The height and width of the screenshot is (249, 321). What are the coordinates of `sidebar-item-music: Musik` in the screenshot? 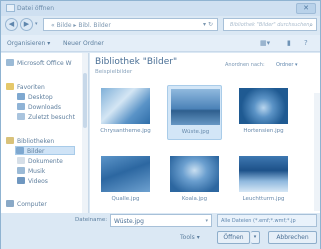 It's located at (31, 171).